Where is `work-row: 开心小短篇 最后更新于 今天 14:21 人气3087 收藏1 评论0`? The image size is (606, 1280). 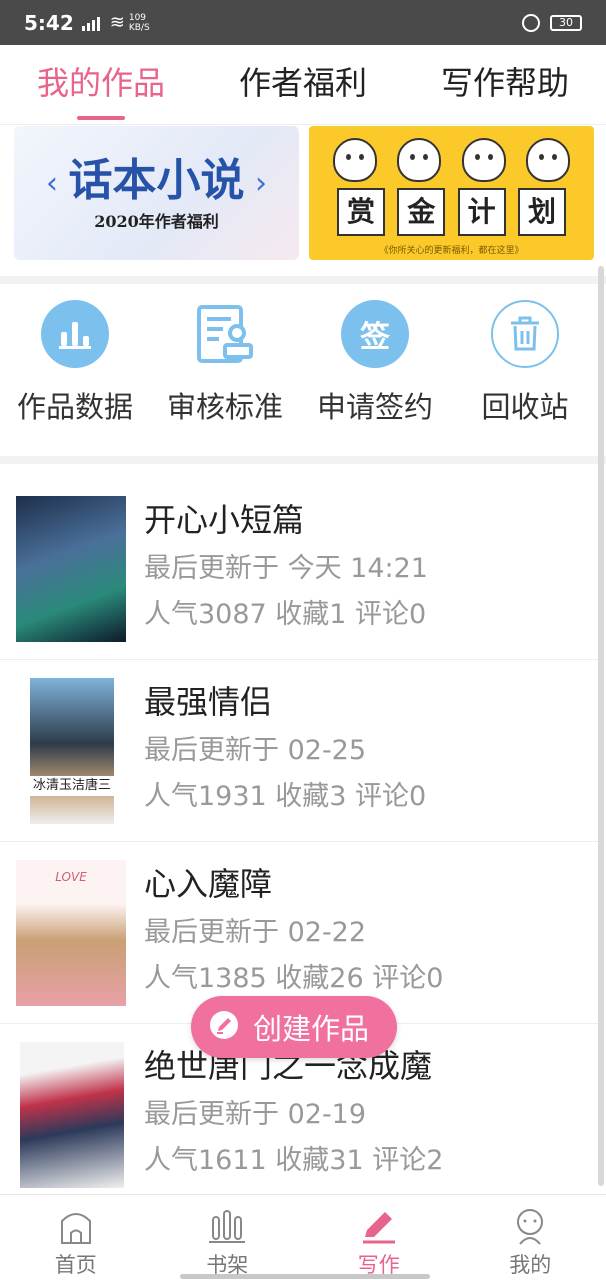 work-row: 开心小短篇 最后更新于 今天 14:21 人气3087 收藏1 评论0 is located at coordinates (300, 569).